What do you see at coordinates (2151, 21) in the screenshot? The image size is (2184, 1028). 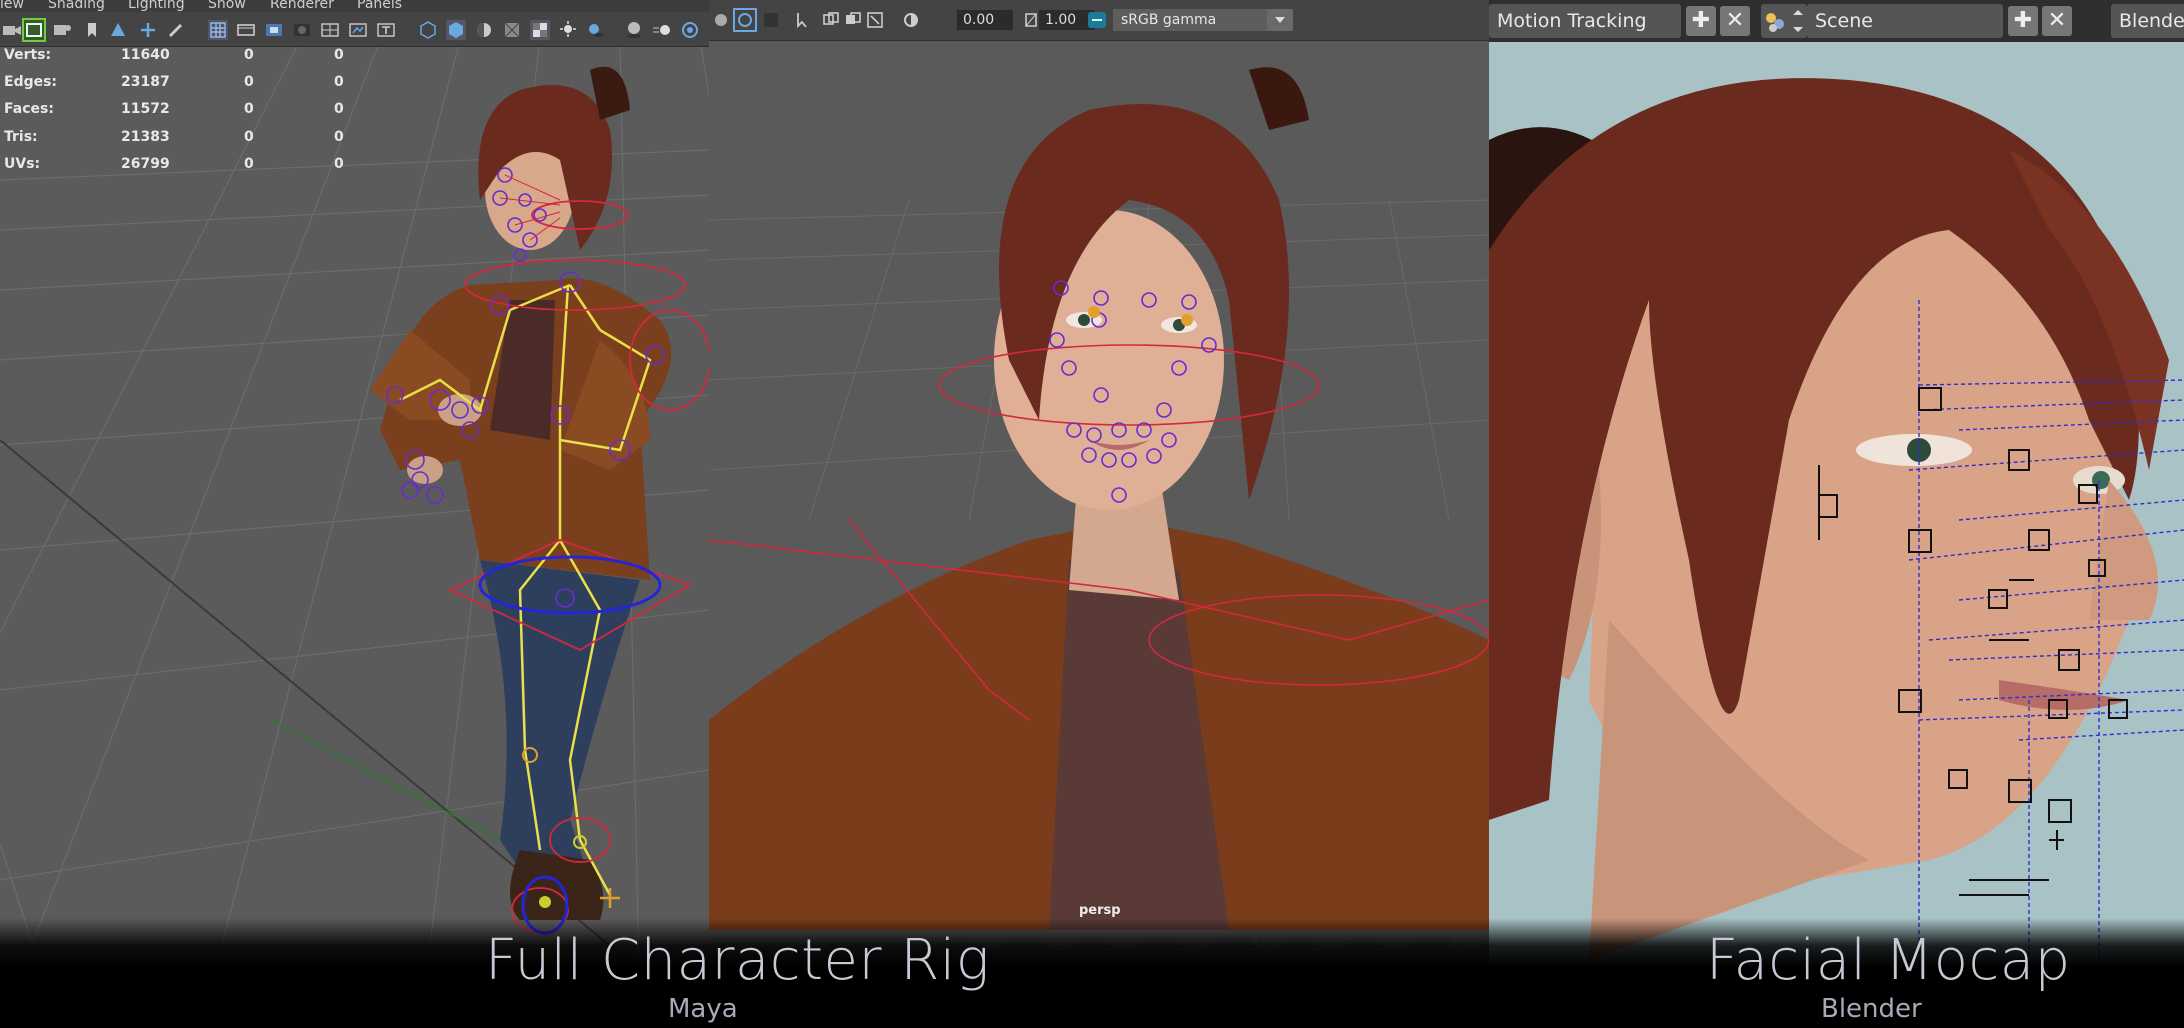 I see `render-engine-label: Blender` at bounding box center [2151, 21].